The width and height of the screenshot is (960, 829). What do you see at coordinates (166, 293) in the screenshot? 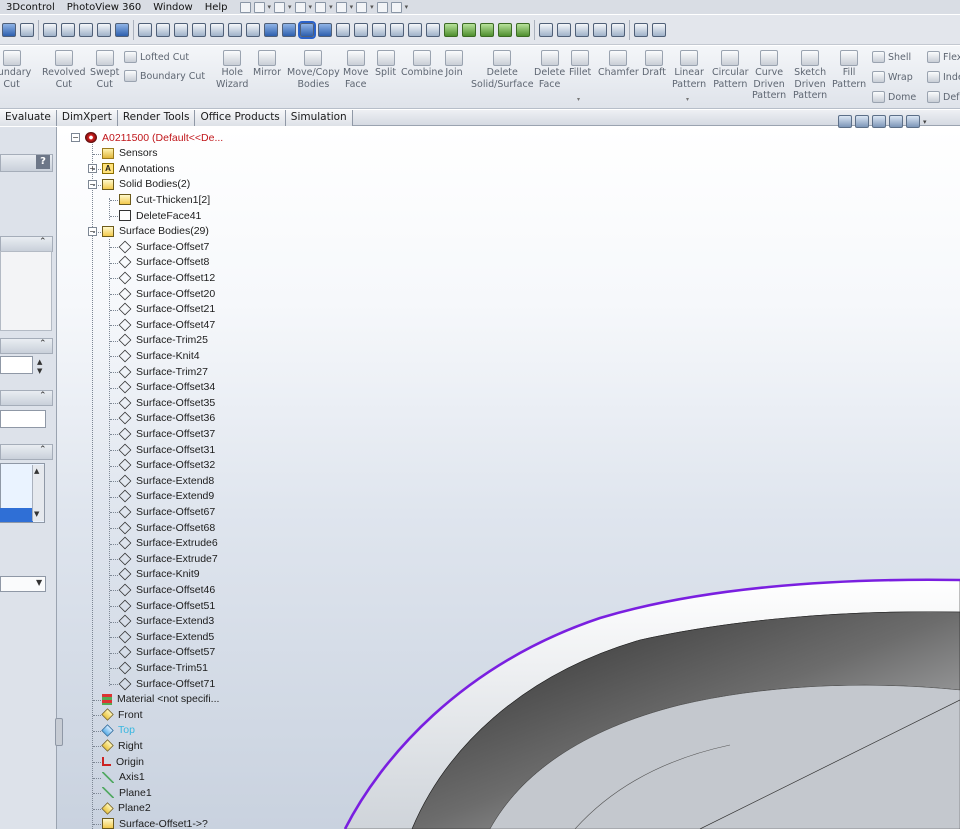
I see `surface-body-item: Surface-Offset20` at bounding box center [166, 293].